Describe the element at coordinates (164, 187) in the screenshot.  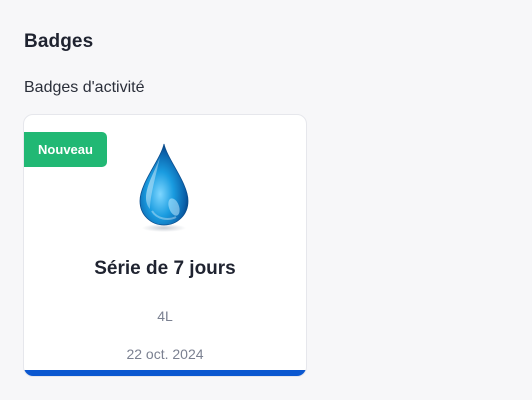
I see `water-drop-icon` at that location.